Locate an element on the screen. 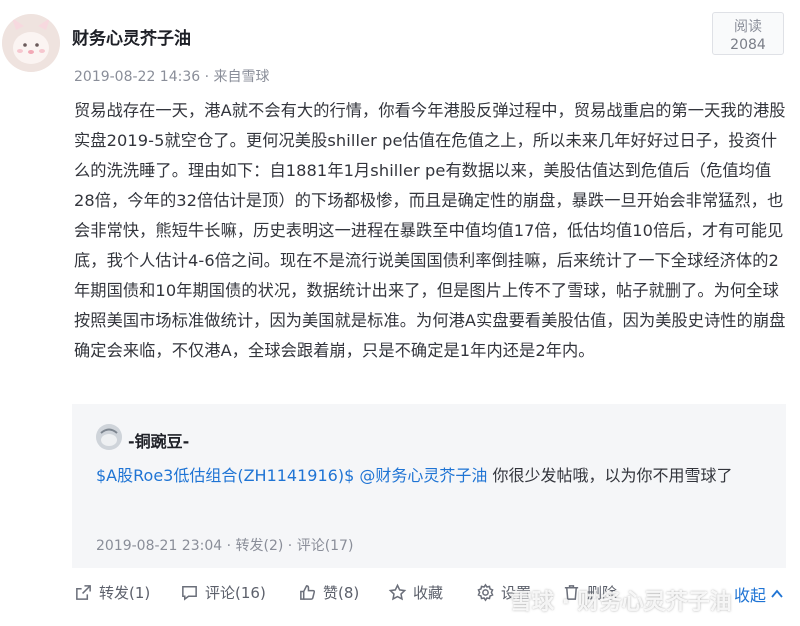  post-meta: 2019-08-22 14:36 · 来自雪球 is located at coordinates (172, 77).